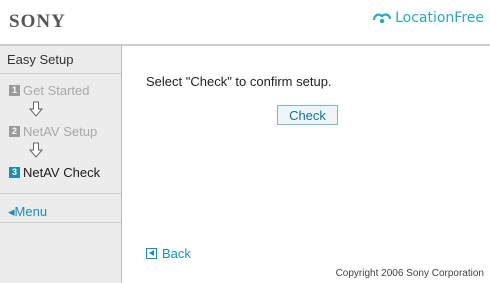  Describe the element at coordinates (239, 81) in the screenshot. I see `instruction-text: Select "Check" to confirm setup.` at that location.